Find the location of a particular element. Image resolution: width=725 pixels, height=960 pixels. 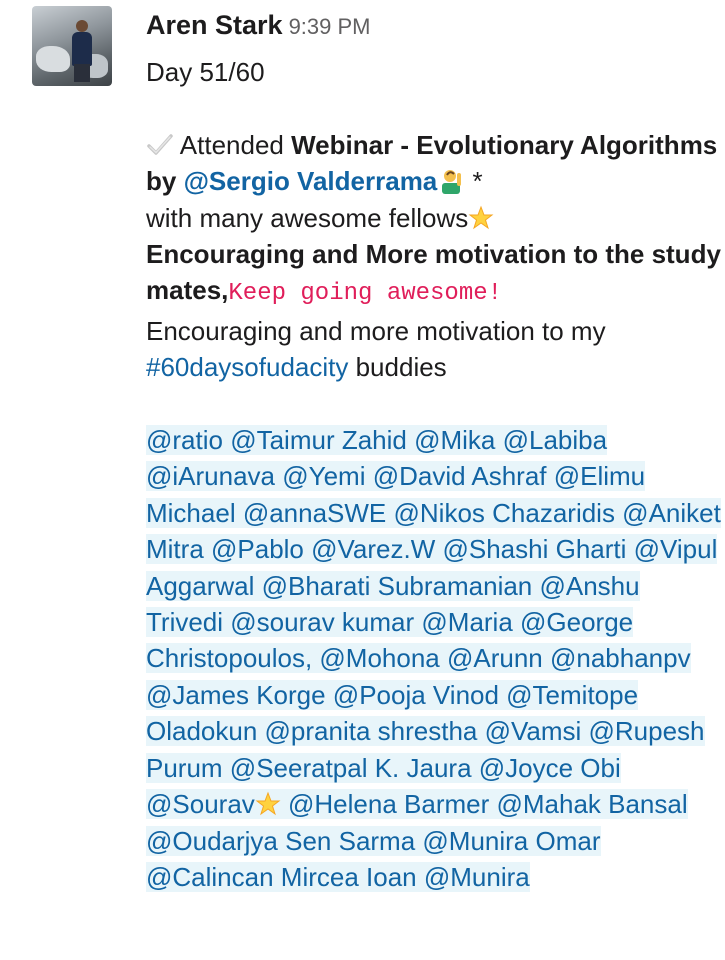

encouraging-text: Encouraging and more motivation to my is located at coordinates (376, 330).